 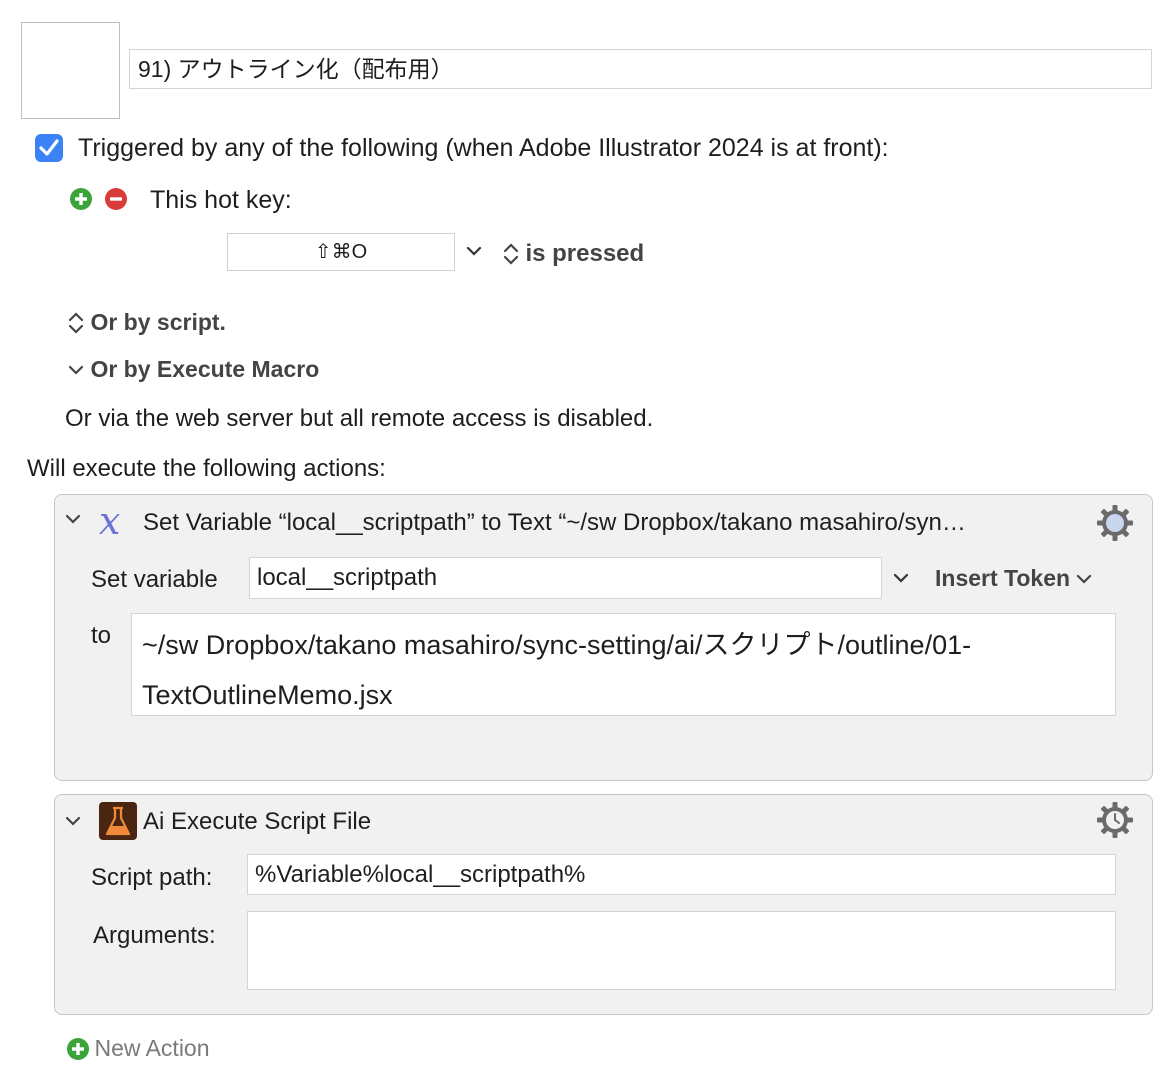 What do you see at coordinates (70, 70) in the screenshot?
I see `macro-icon-well` at bounding box center [70, 70].